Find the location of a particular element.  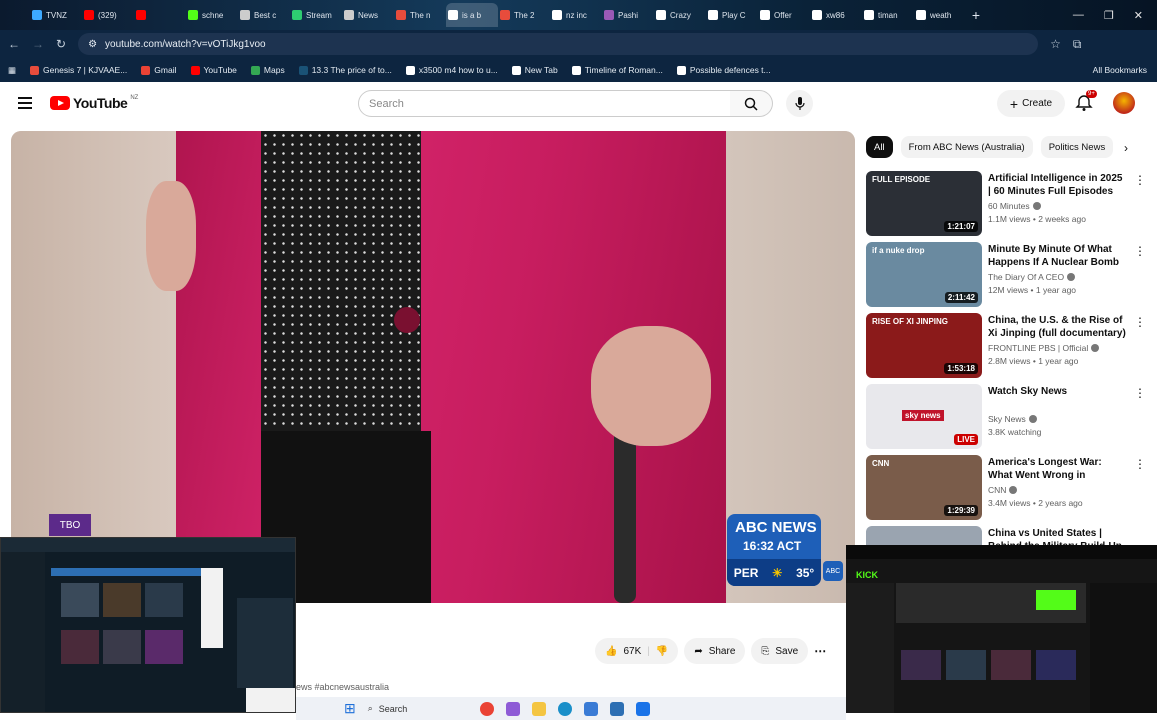

search-button is located at coordinates (751, 103).